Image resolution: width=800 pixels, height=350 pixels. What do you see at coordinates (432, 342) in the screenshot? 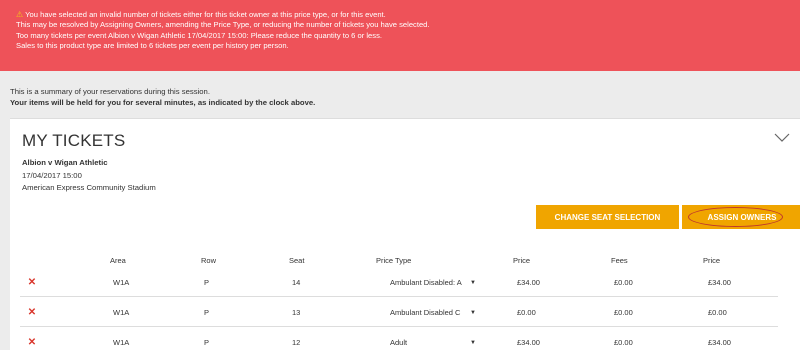
I see `price-type-select: Adult ▼` at bounding box center [432, 342].